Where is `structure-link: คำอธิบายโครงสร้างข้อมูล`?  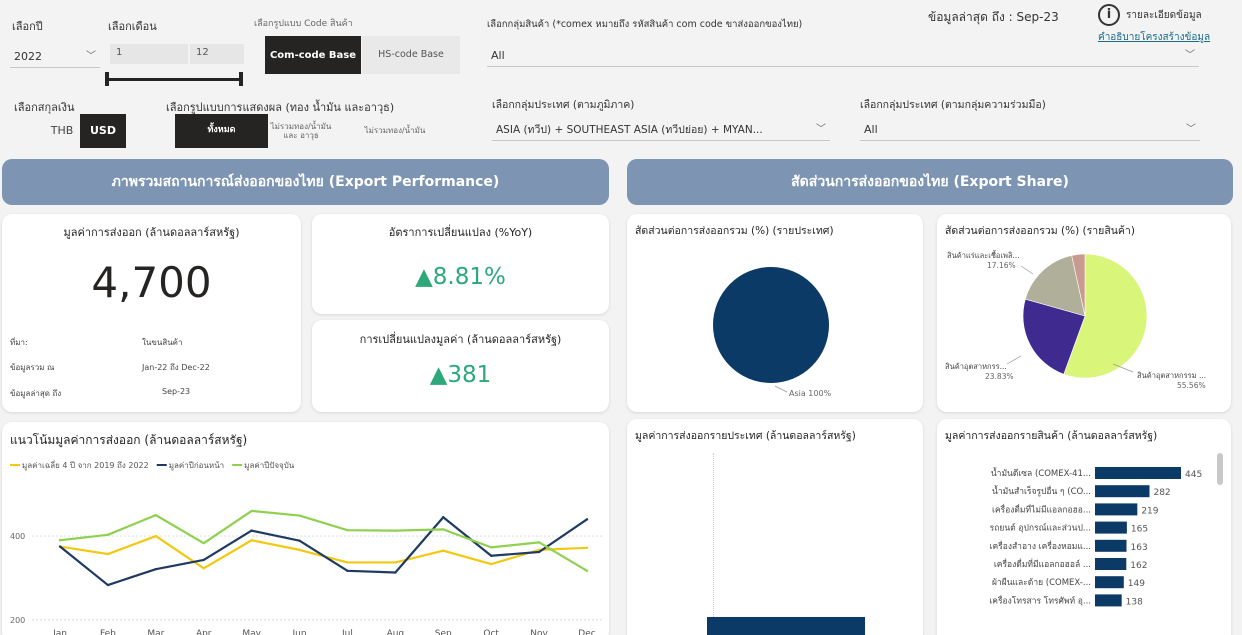
structure-link: คำอธิบายโครงสร้างข้อมูล is located at coordinates (1154, 37).